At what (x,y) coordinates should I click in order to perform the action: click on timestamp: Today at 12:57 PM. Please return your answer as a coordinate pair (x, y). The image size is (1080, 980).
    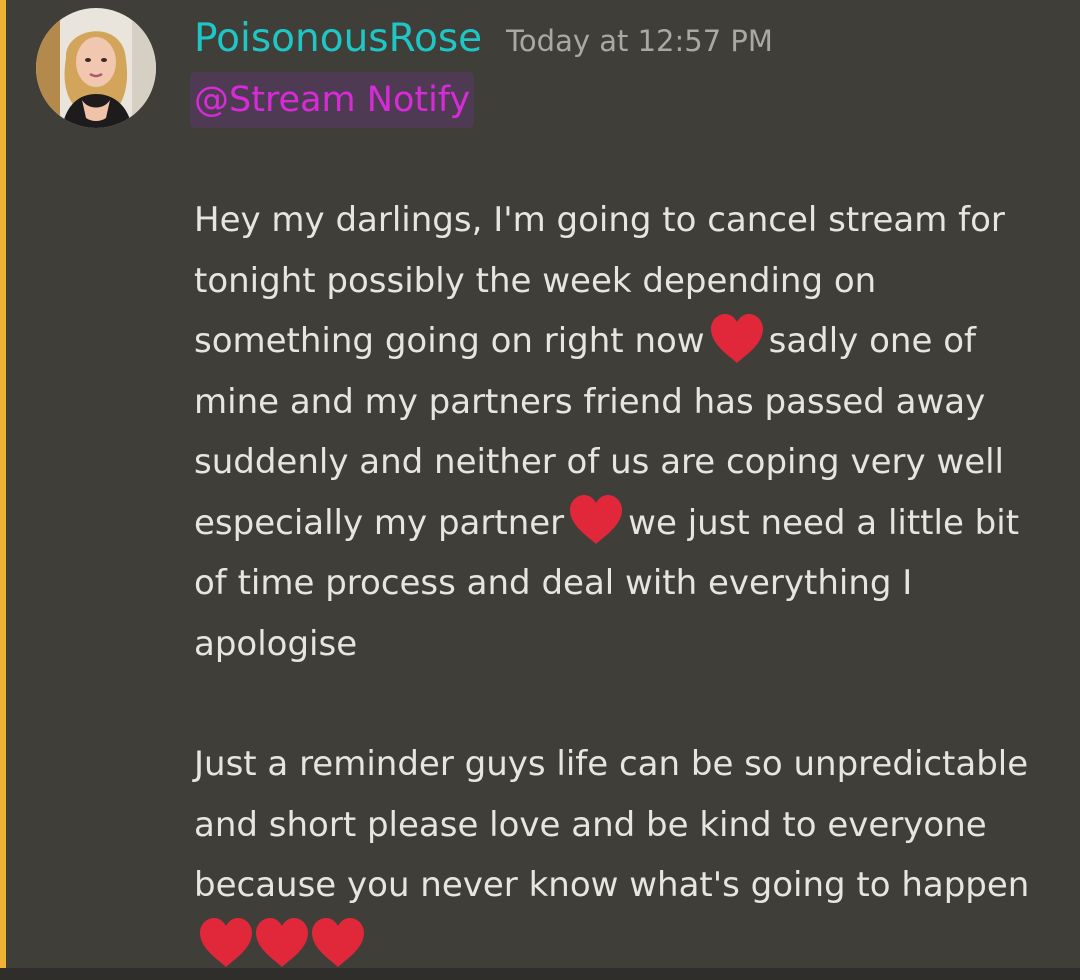
    Looking at the image, I should click on (639, 41).